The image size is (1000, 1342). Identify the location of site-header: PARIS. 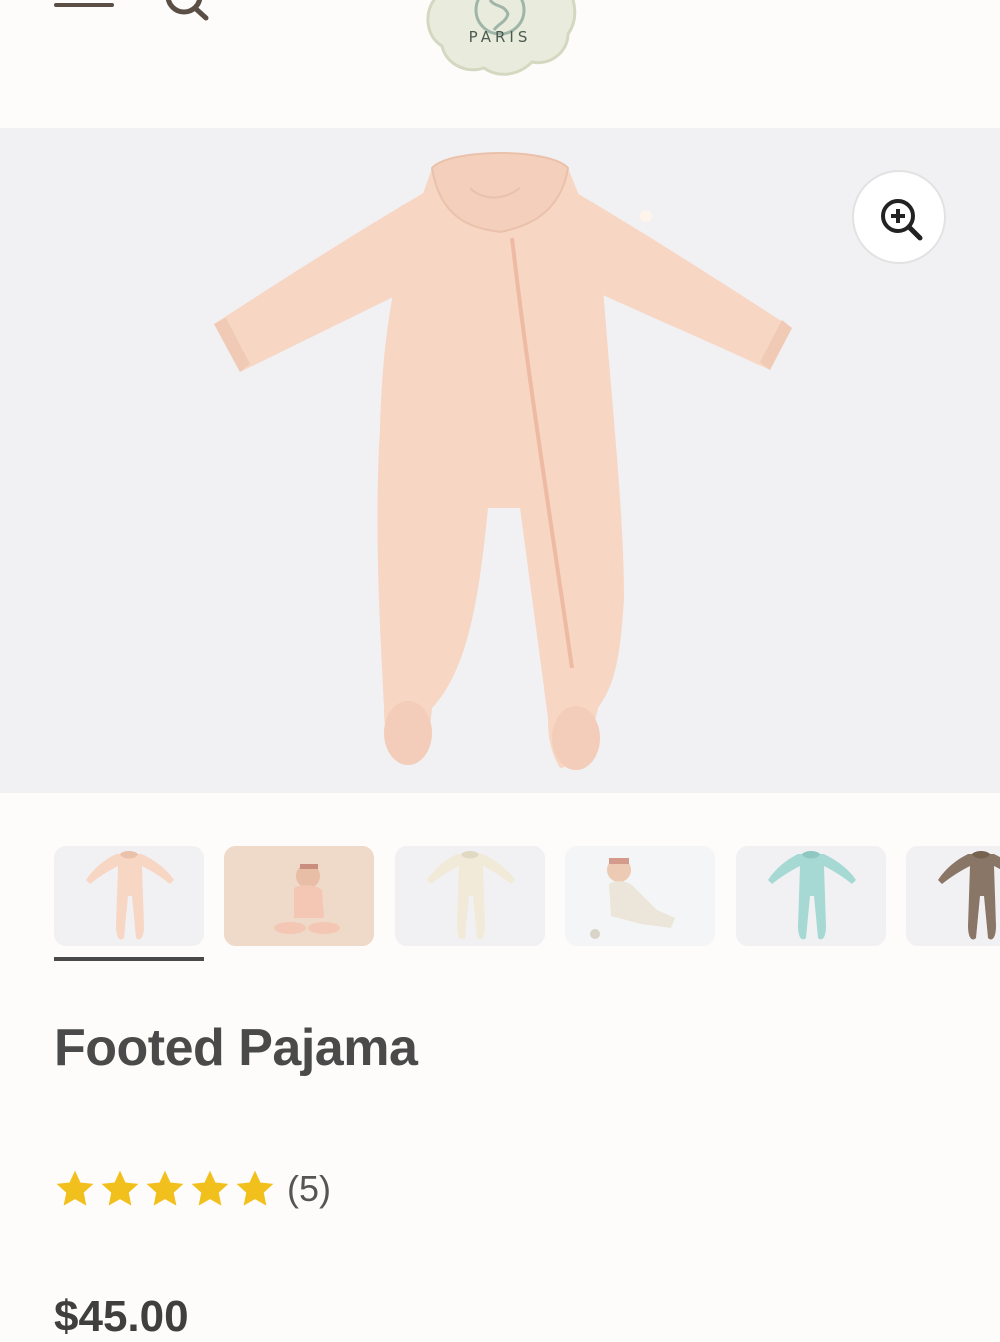
(500, 64).